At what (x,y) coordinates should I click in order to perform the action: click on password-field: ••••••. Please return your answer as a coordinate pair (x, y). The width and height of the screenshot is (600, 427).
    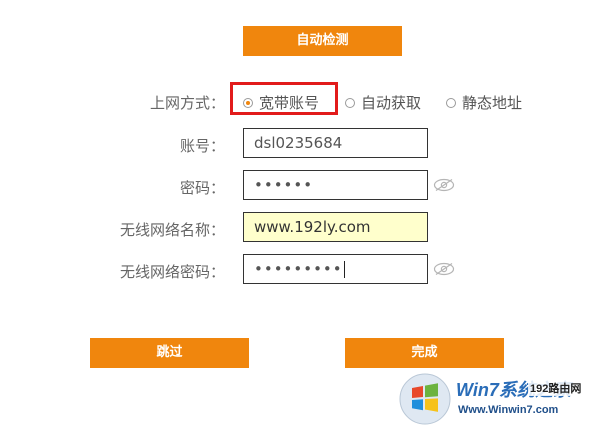
    Looking at the image, I should click on (335, 185).